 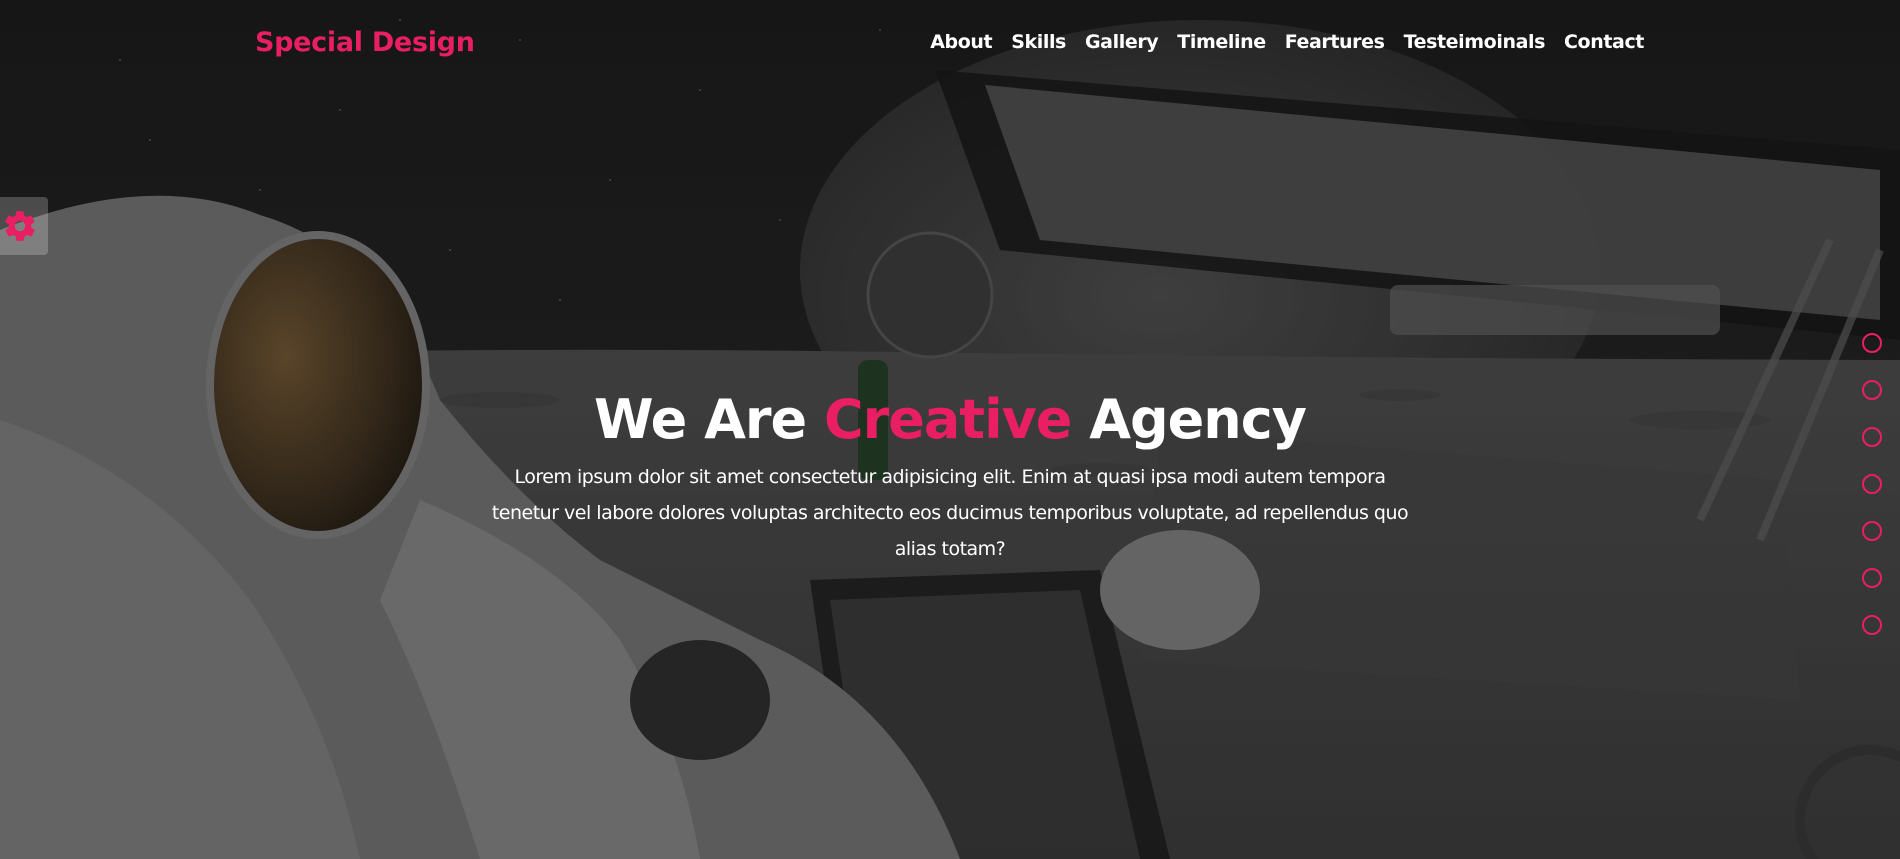 I want to click on hero-title-prefix: We Are, so click(x=700, y=419).